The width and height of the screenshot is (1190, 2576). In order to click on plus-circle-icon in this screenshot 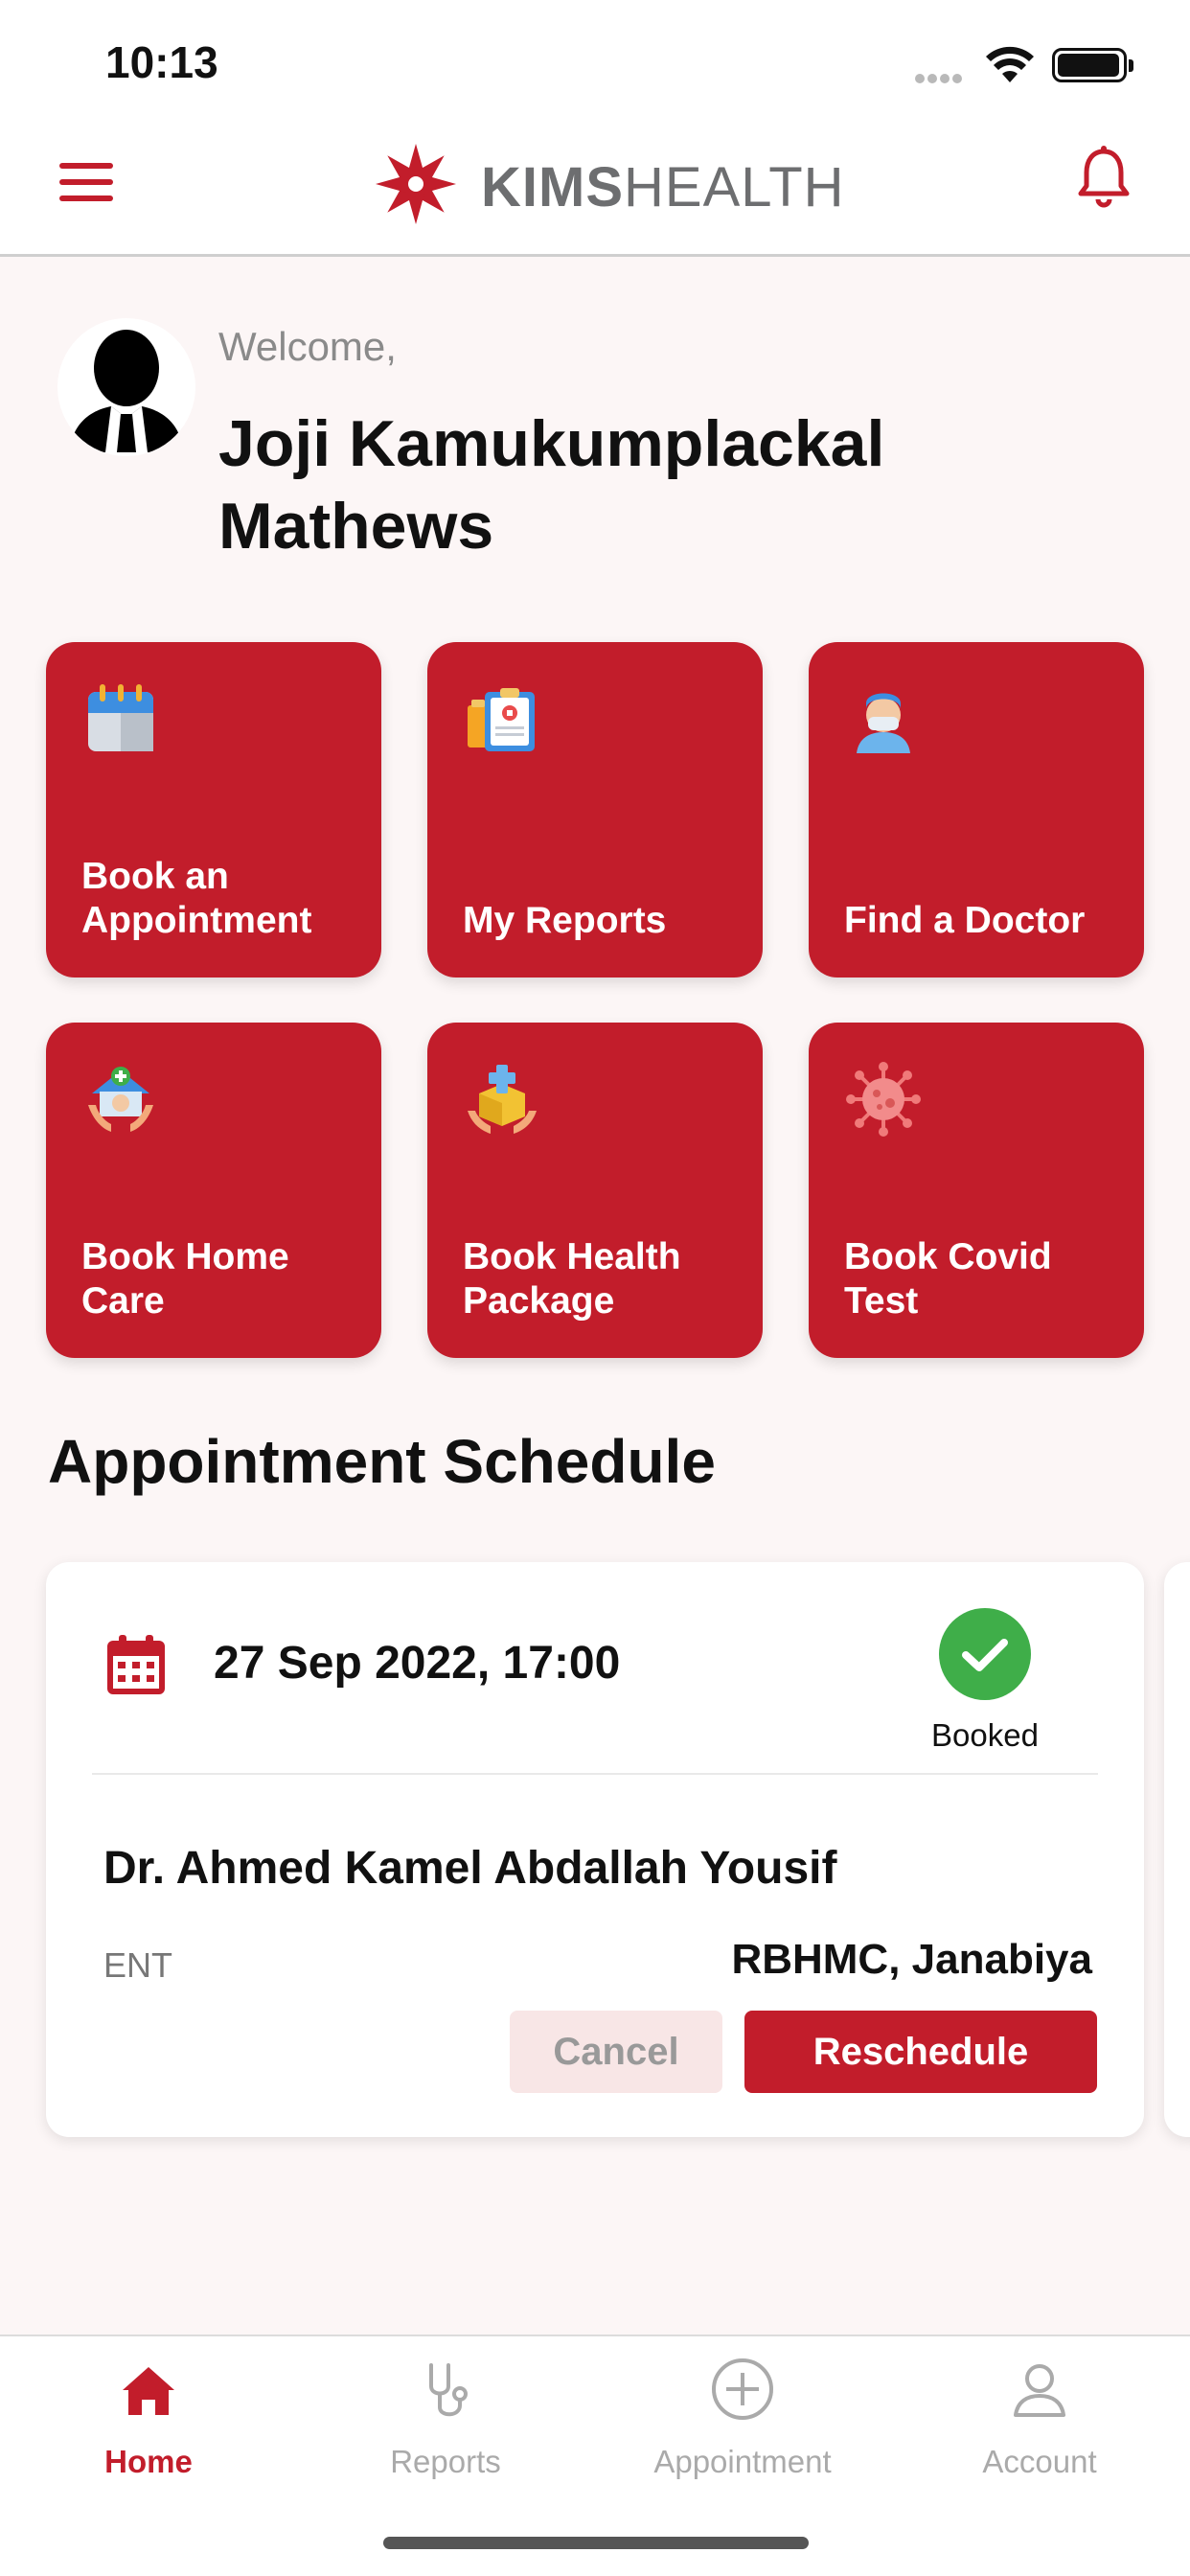, I will do `click(743, 2389)`.